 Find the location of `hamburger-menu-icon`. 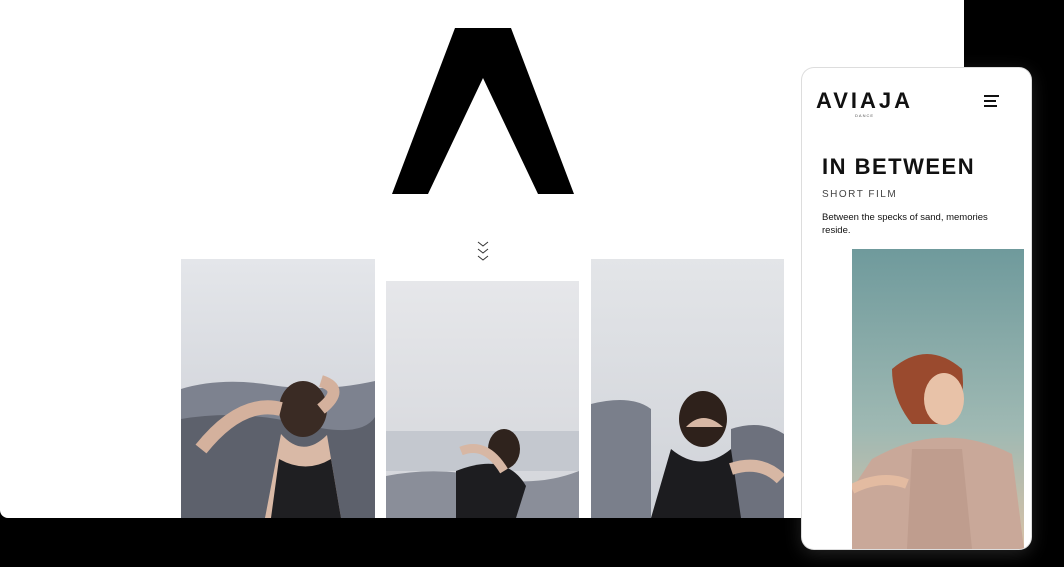

hamburger-menu-icon is located at coordinates (991, 102).